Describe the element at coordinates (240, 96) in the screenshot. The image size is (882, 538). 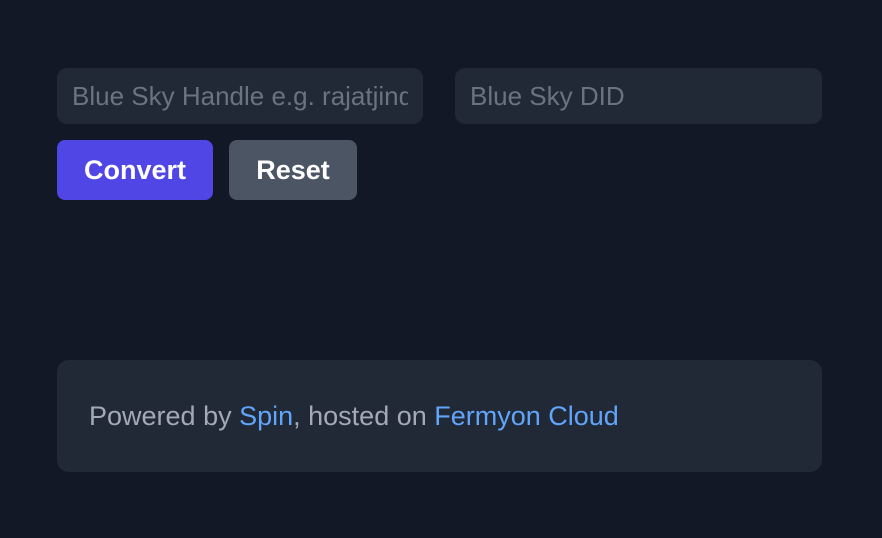
I see `bluesky-handle-input` at that location.